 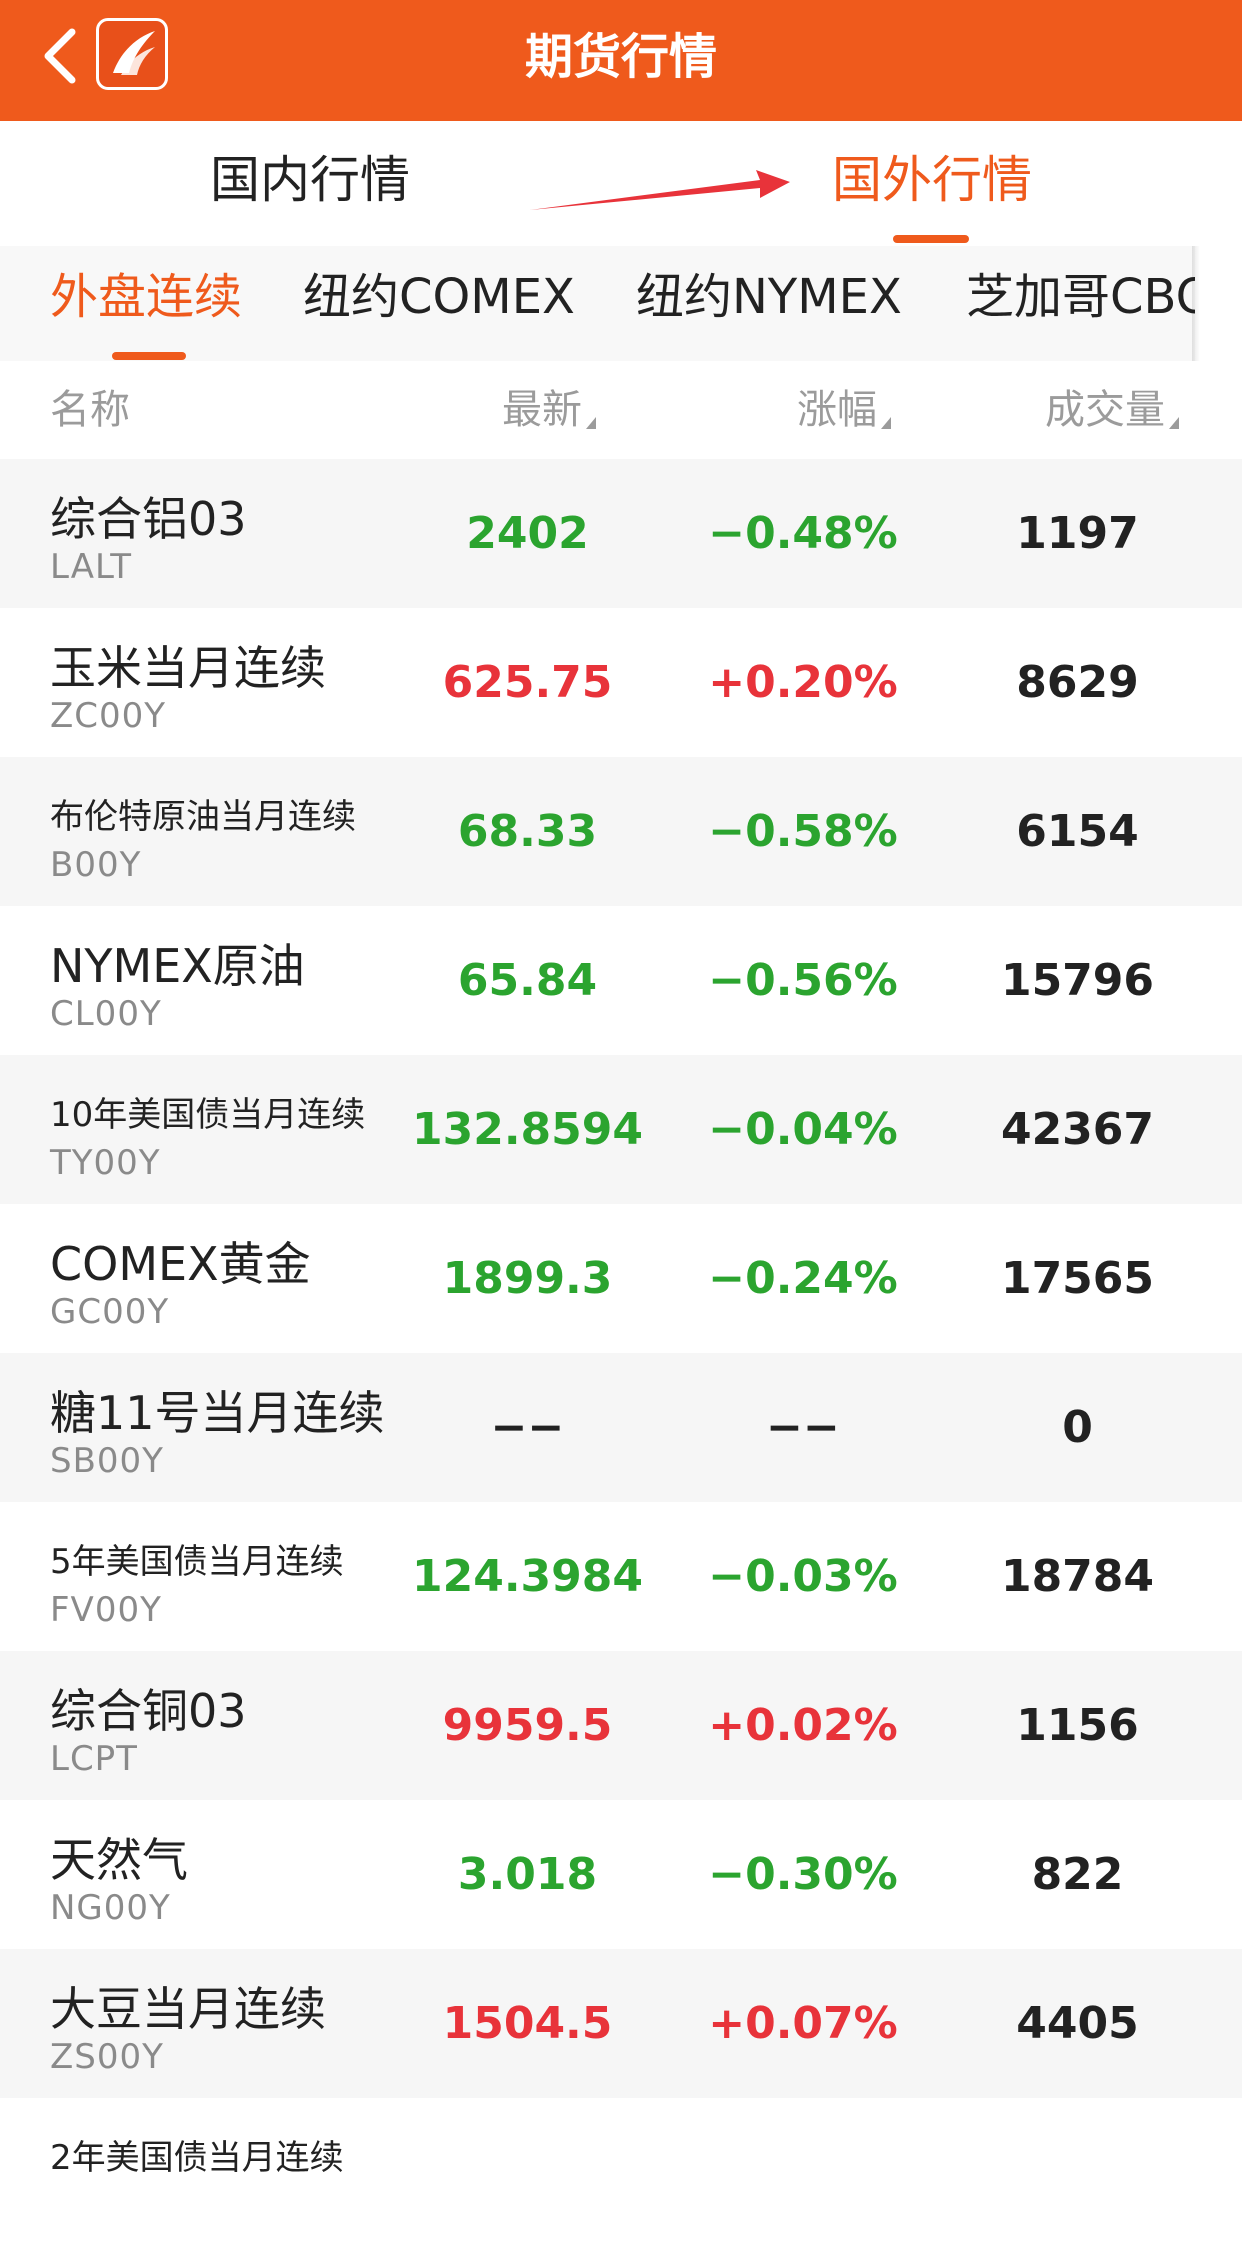 I want to click on change-percent: −0.58%, so click(x=803, y=831).